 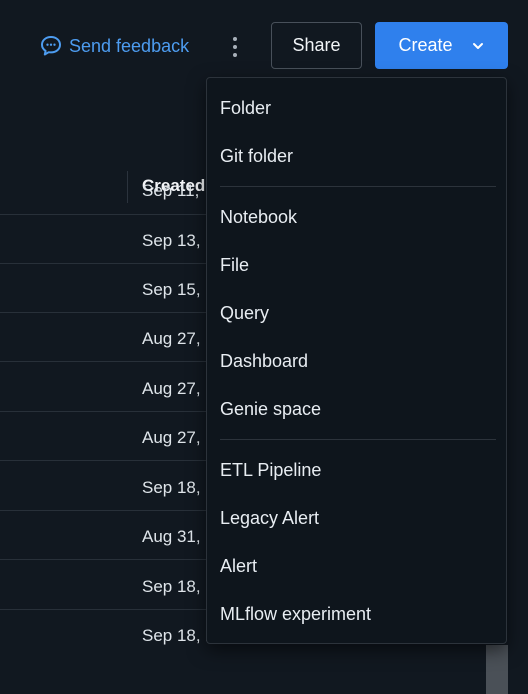 What do you see at coordinates (425, 45) in the screenshot?
I see `create-button-label: Create` at bounding box center [425, 45].